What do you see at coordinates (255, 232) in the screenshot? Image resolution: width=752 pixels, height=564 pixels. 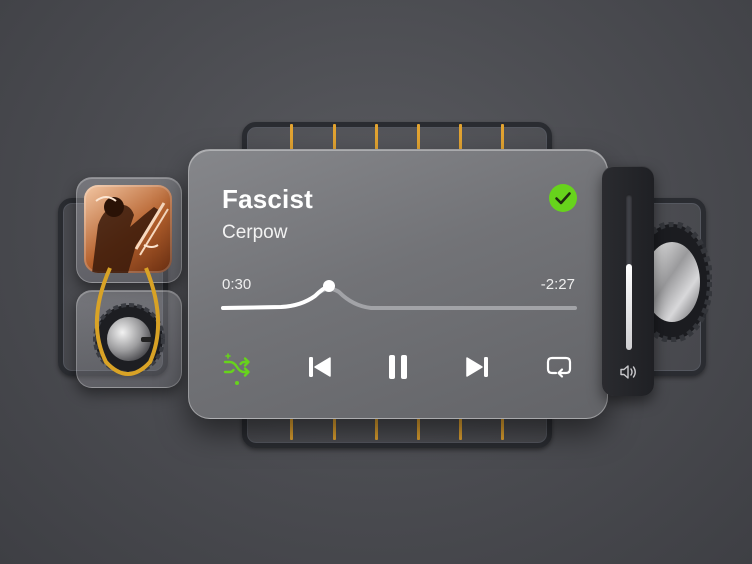 I see `track-artist: Cerpow` at bounding box center [255, 232].